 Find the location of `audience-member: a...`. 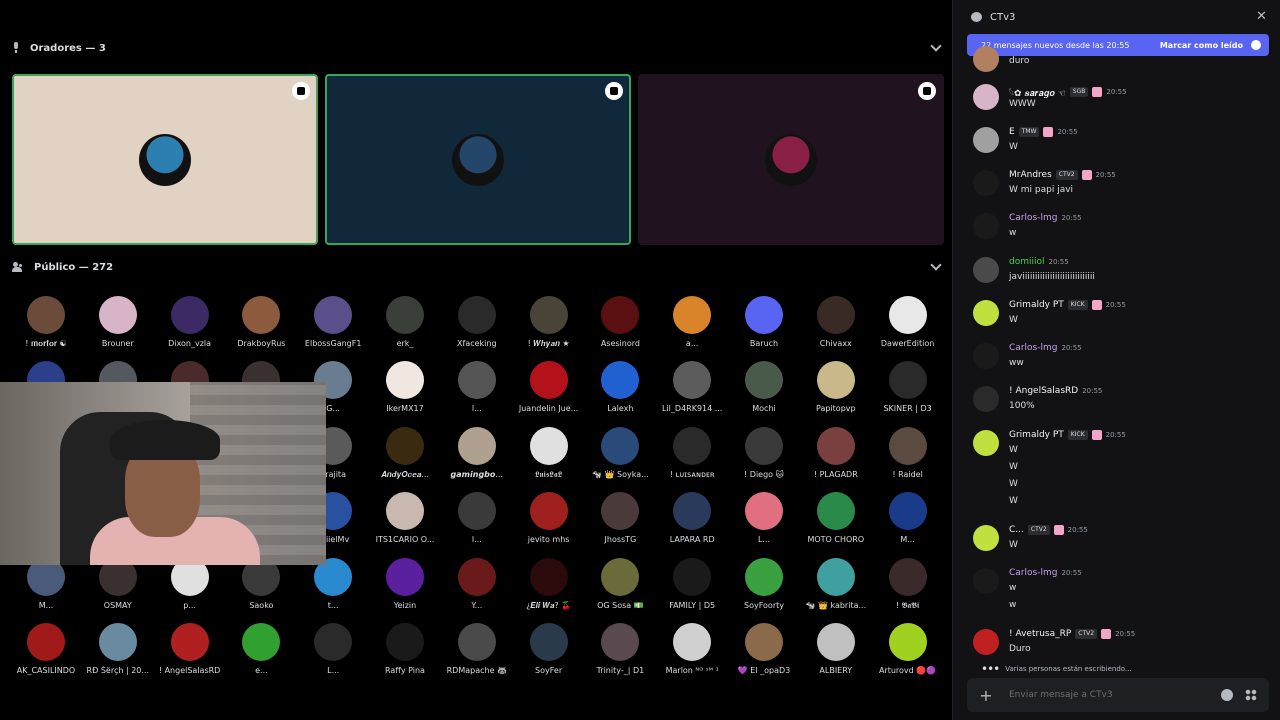

audience-member: a... is located at coordinates (692, 326).